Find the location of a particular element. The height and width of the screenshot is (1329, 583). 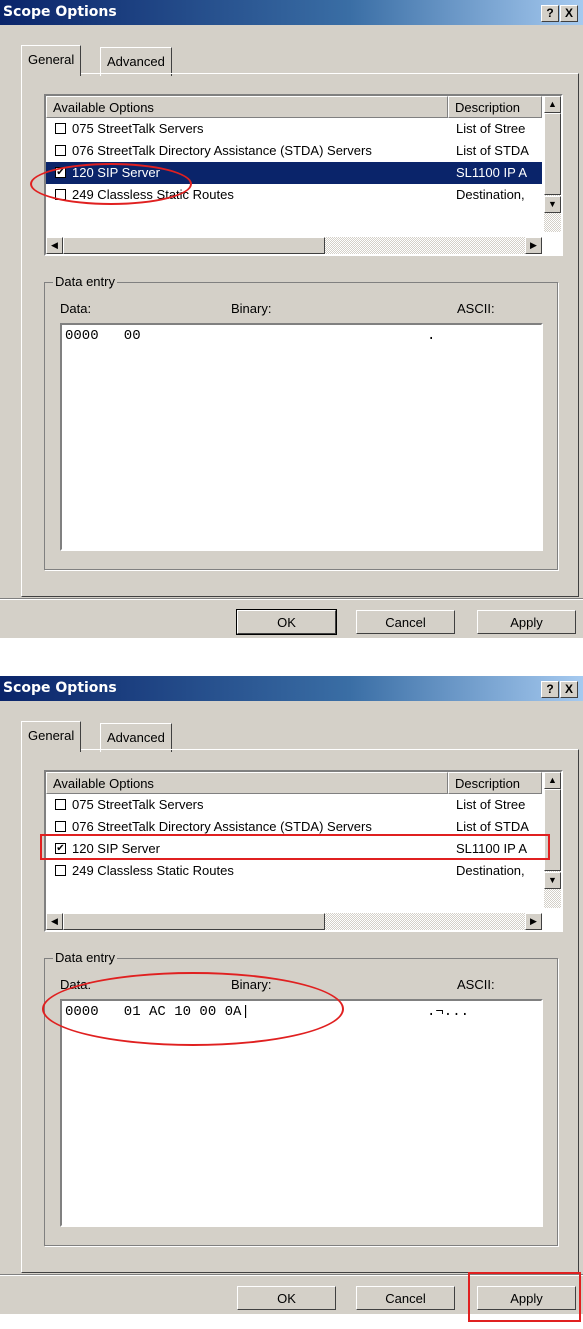

apply-button: Apply is located at coordinates (526, 622).